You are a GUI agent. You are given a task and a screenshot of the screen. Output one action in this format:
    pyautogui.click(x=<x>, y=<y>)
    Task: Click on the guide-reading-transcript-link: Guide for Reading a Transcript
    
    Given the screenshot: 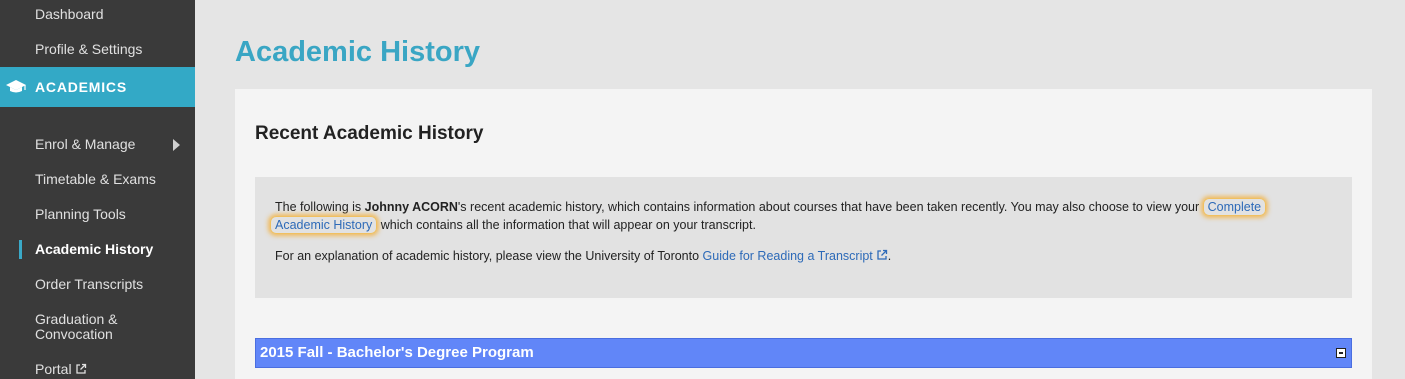 What is the action you would take?
    pyautogui.click(x=795, y=256)
    